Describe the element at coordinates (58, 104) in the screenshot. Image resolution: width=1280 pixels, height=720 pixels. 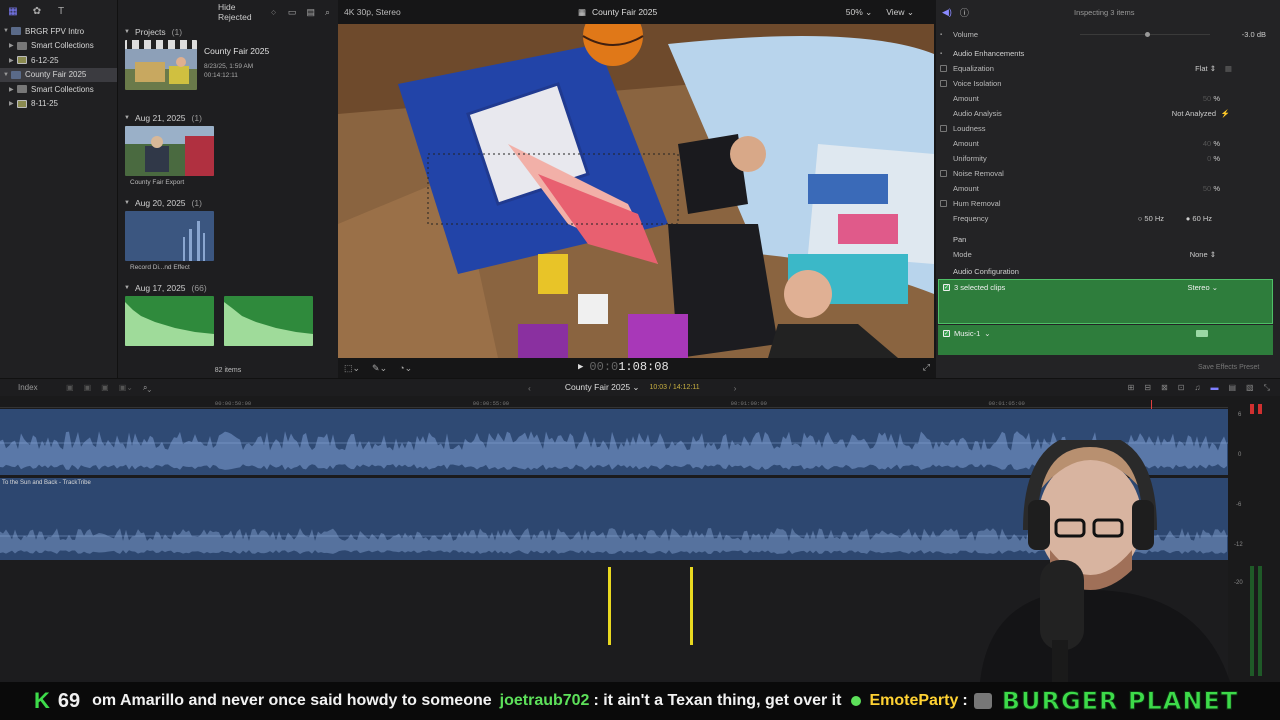
I see `sidebar-item-event-8-11-25: ▶ 8-11-25` at that location.